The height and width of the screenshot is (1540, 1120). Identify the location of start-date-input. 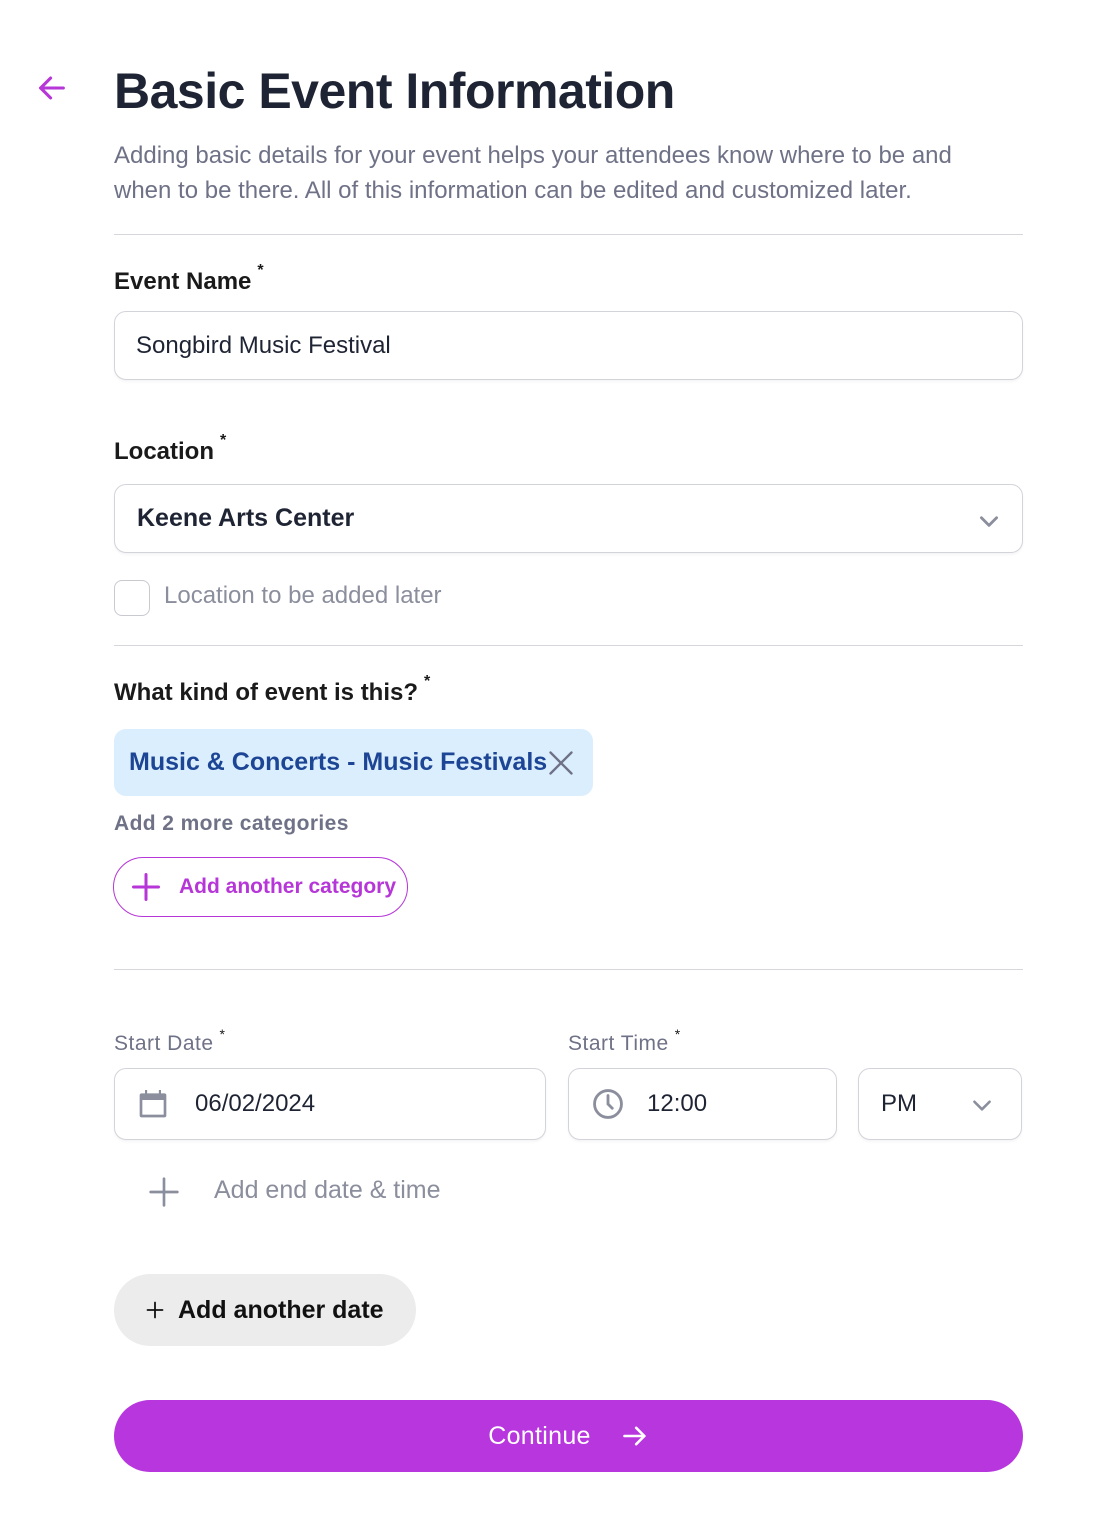
(370, 1104).